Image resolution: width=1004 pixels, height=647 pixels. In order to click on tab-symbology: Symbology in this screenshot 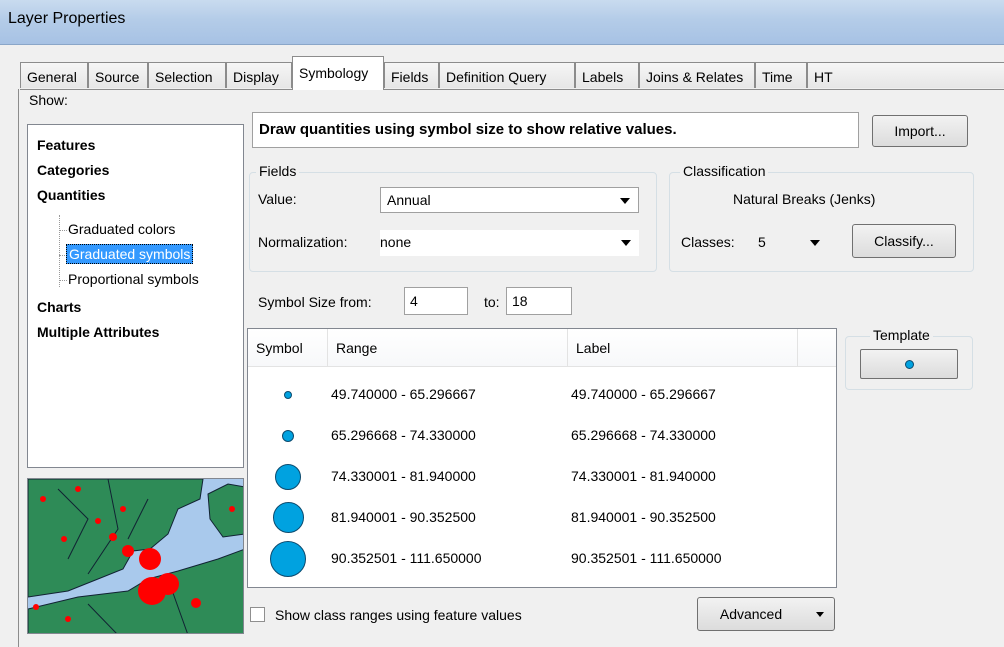, I will do `click(338, 73)`.